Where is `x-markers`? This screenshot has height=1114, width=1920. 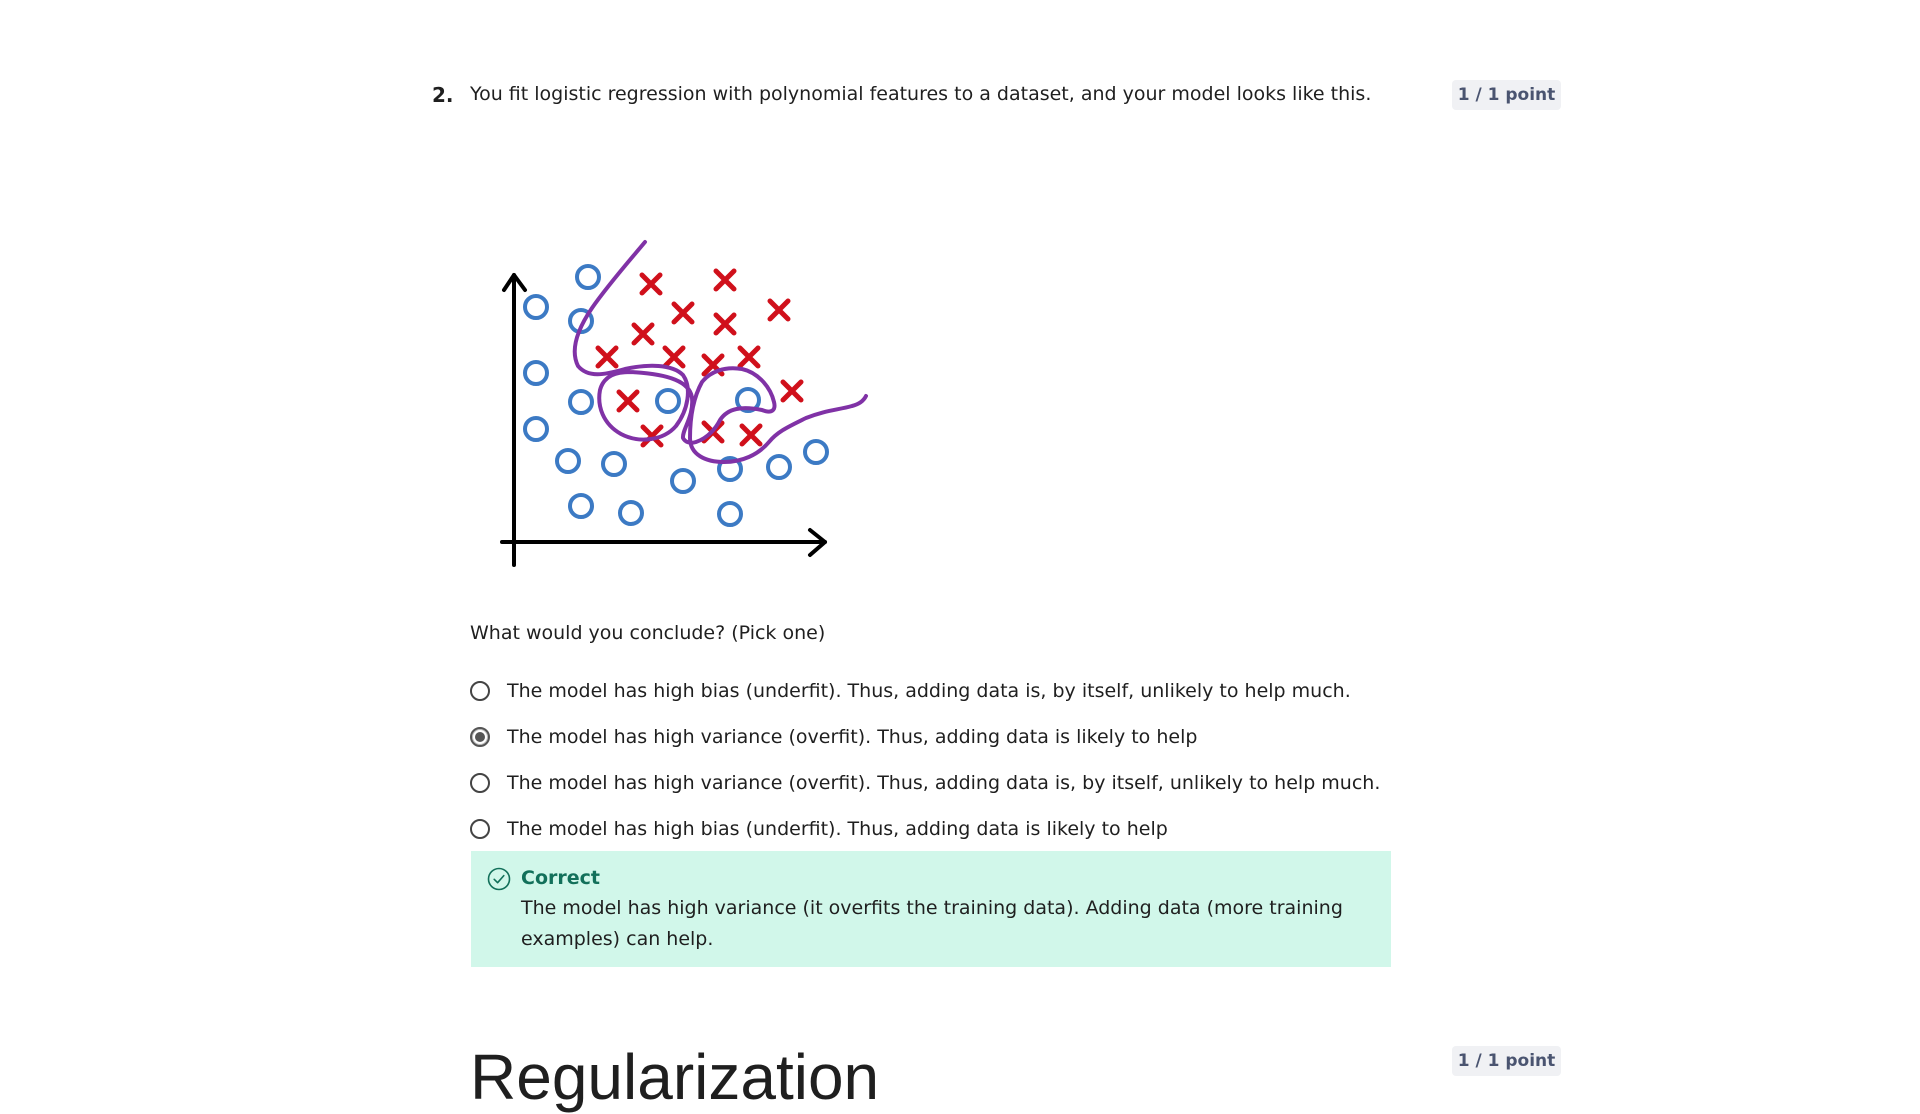
x-markers is located at coordinates (699, 358).